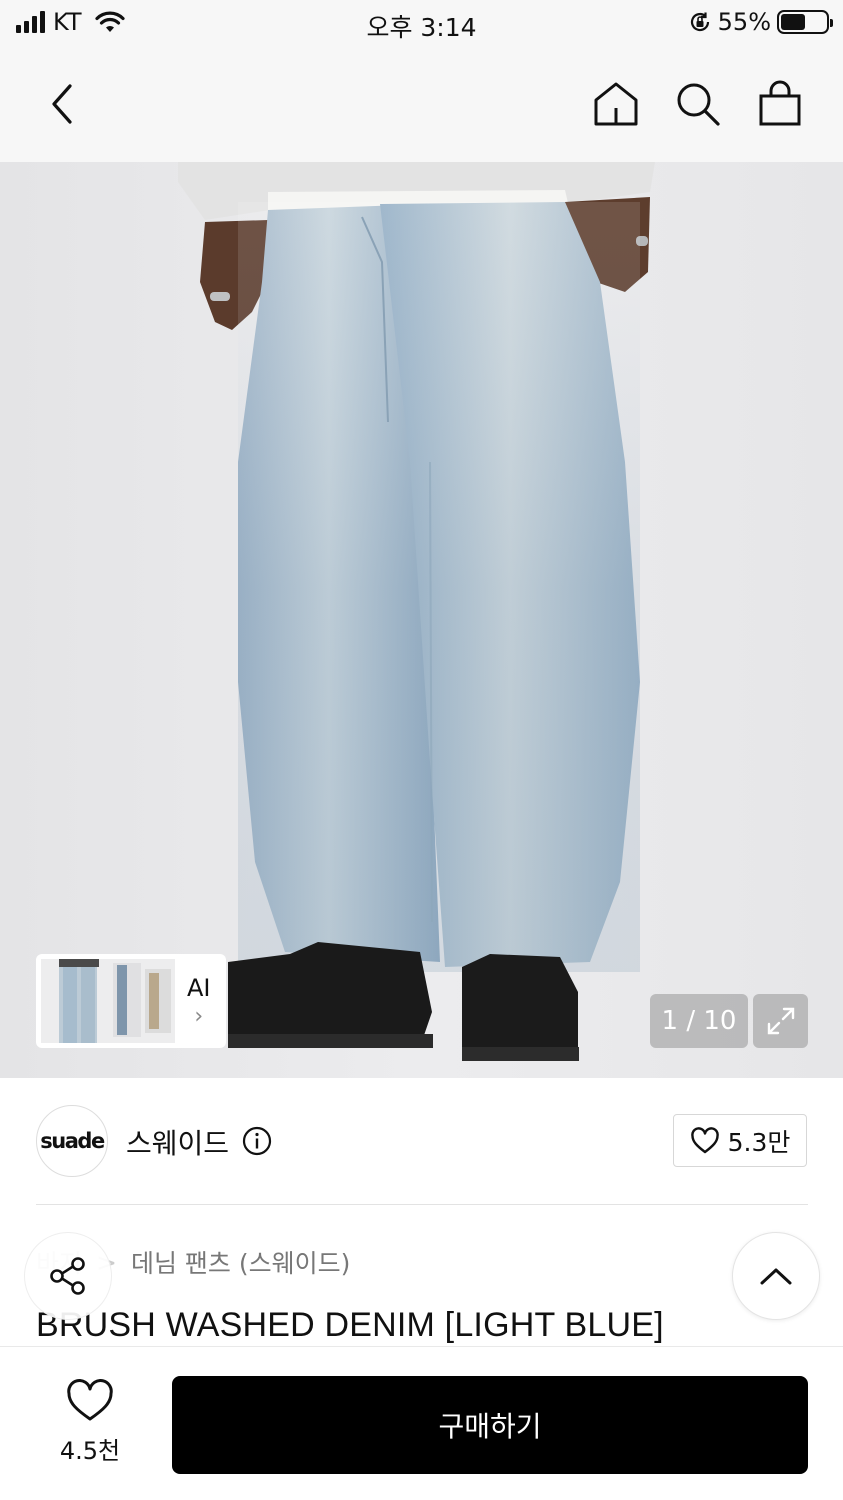 The height and width of the screenshot is (1500, 843). I want to click on nav-actions, so click(698, 104).